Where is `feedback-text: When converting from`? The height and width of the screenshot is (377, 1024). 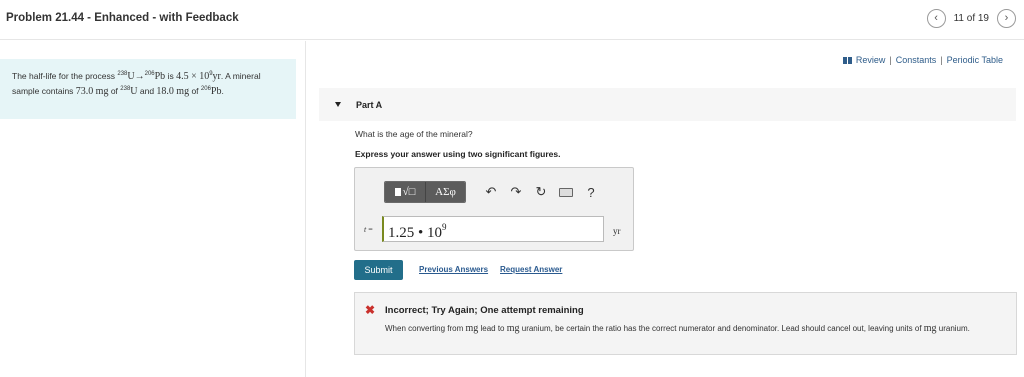 feedback-text: When converting from is located at coordinates (425, 328).